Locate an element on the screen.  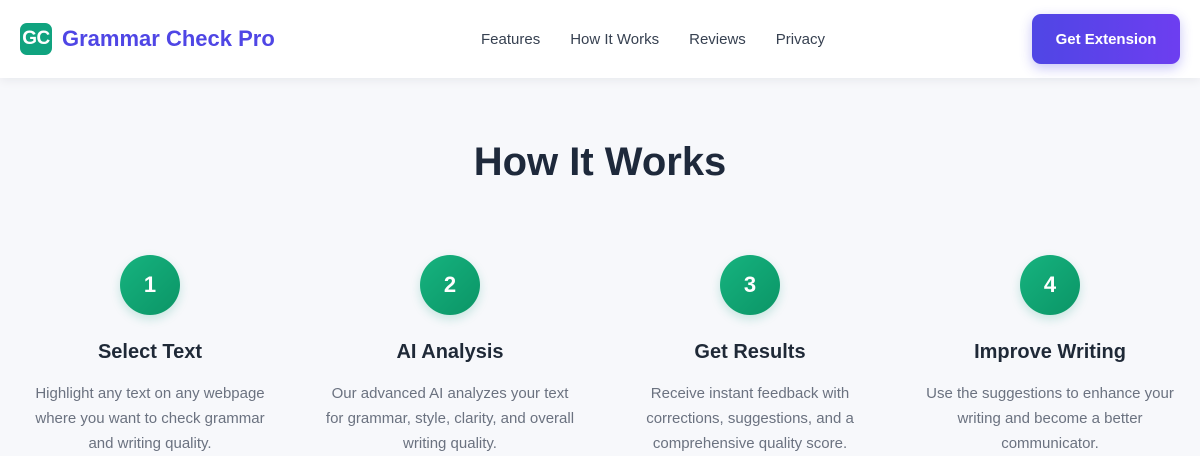
step-number-badge: 1 is located at coordinates (150, 285).